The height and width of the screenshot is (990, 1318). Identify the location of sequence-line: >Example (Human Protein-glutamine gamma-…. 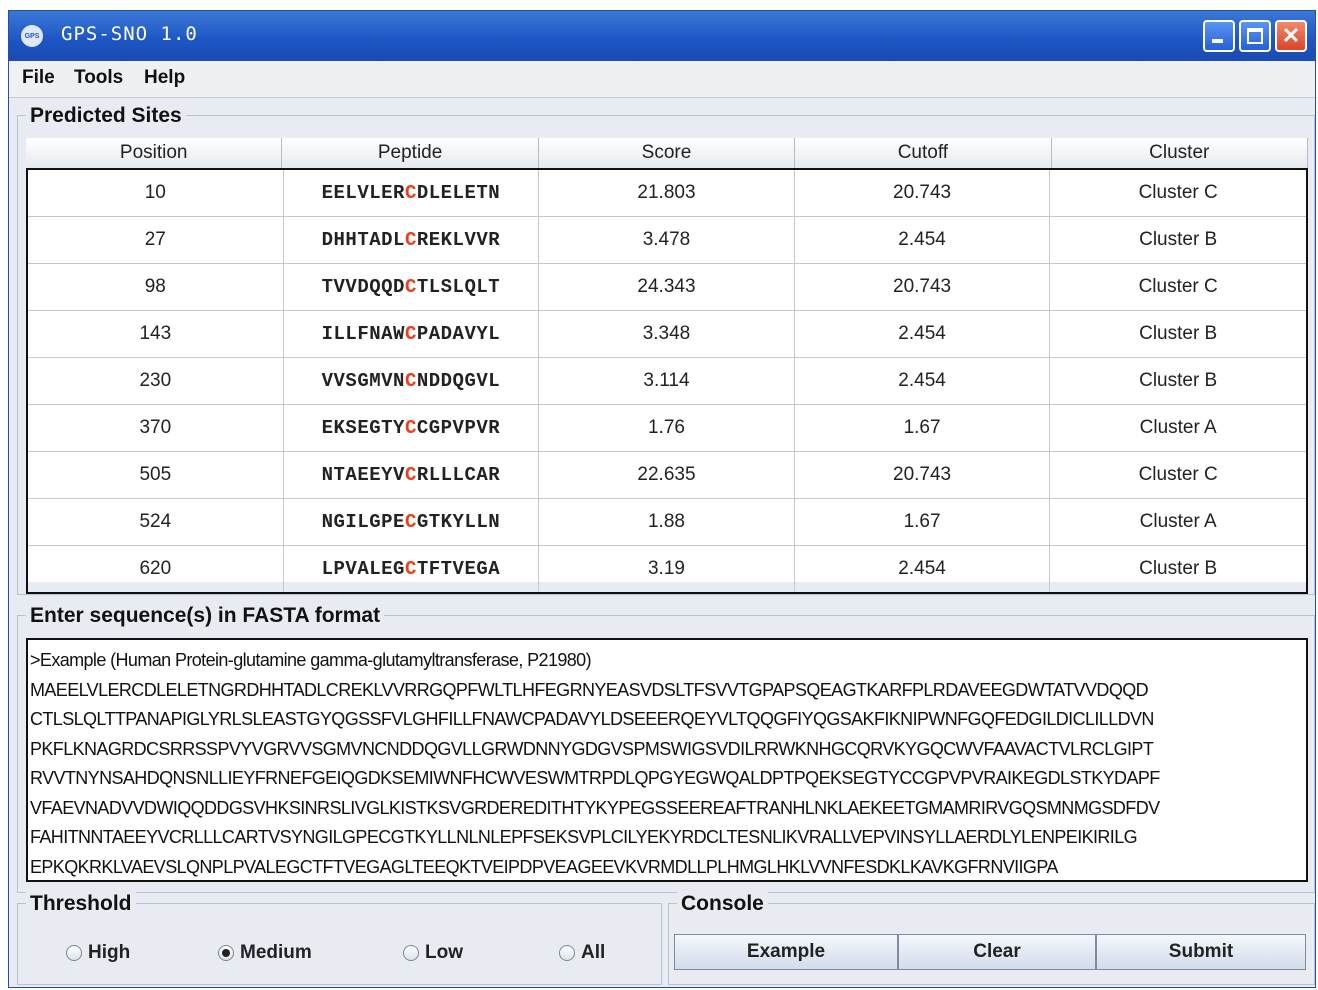
(311, 660).